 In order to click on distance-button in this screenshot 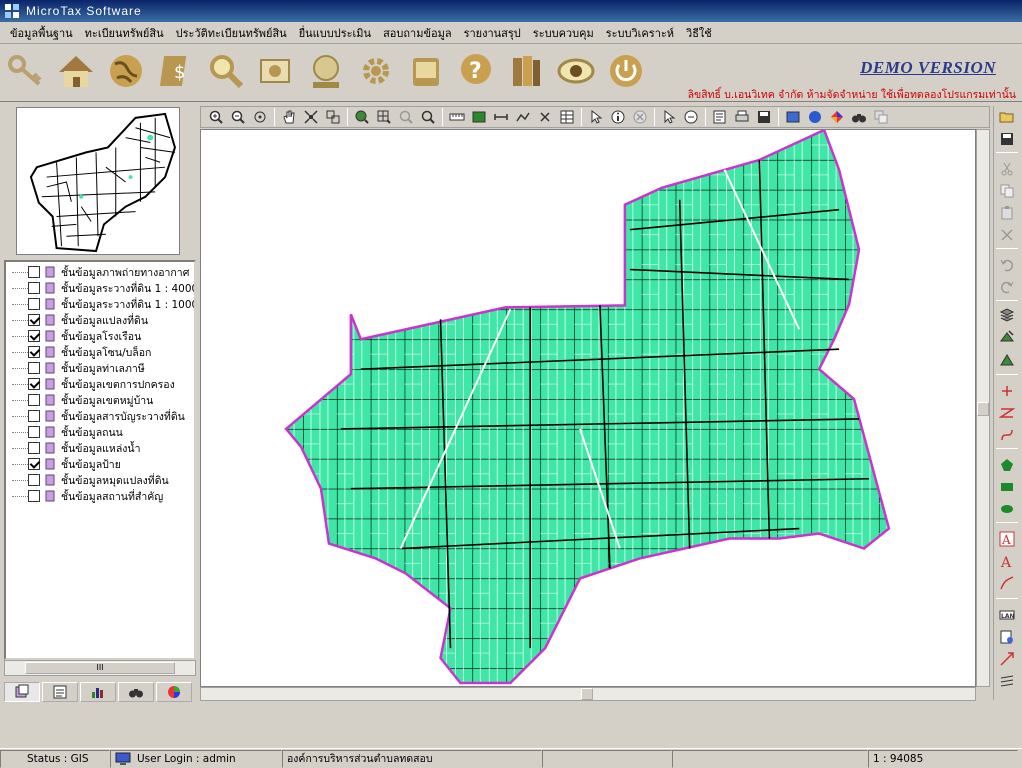, I will do `click(501, 117)`.